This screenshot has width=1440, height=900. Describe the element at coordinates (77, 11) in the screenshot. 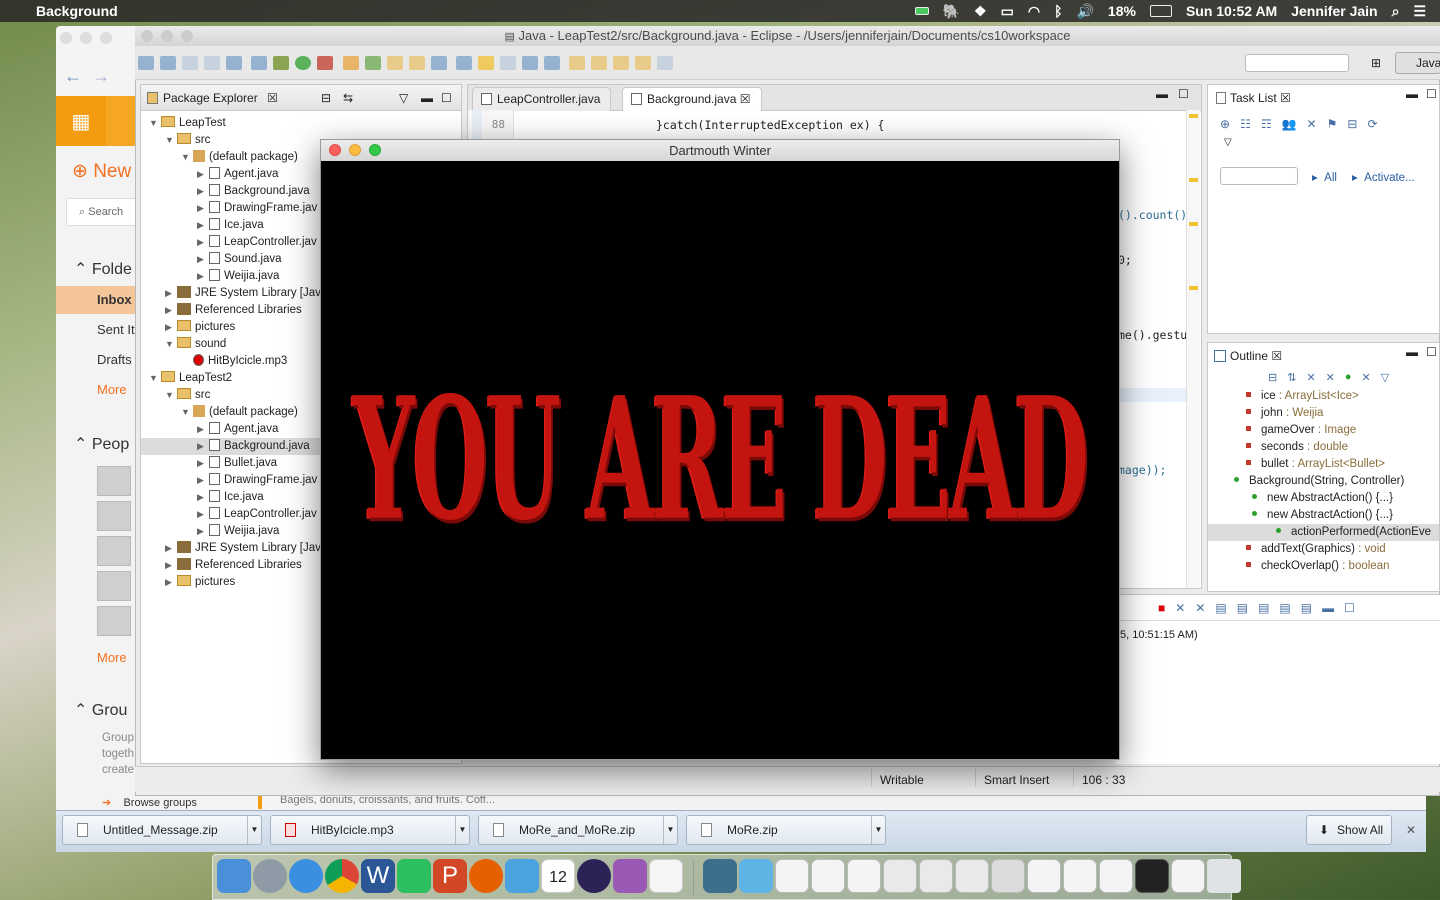

I see `app-menu-name: Background` at that location.